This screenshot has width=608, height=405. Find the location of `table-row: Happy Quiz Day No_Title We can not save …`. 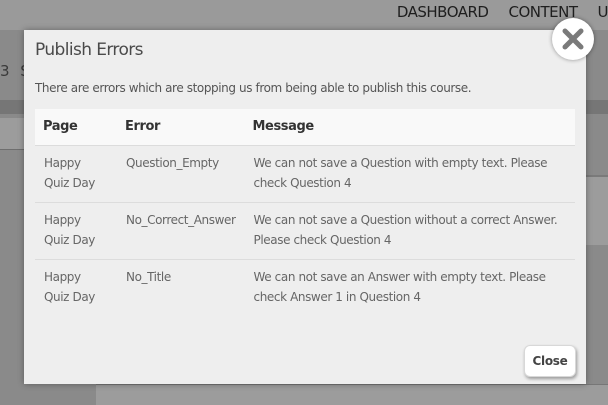

table-row: Happy Quiz Day No_Title We can not save … is located at coordinates (305, 287).